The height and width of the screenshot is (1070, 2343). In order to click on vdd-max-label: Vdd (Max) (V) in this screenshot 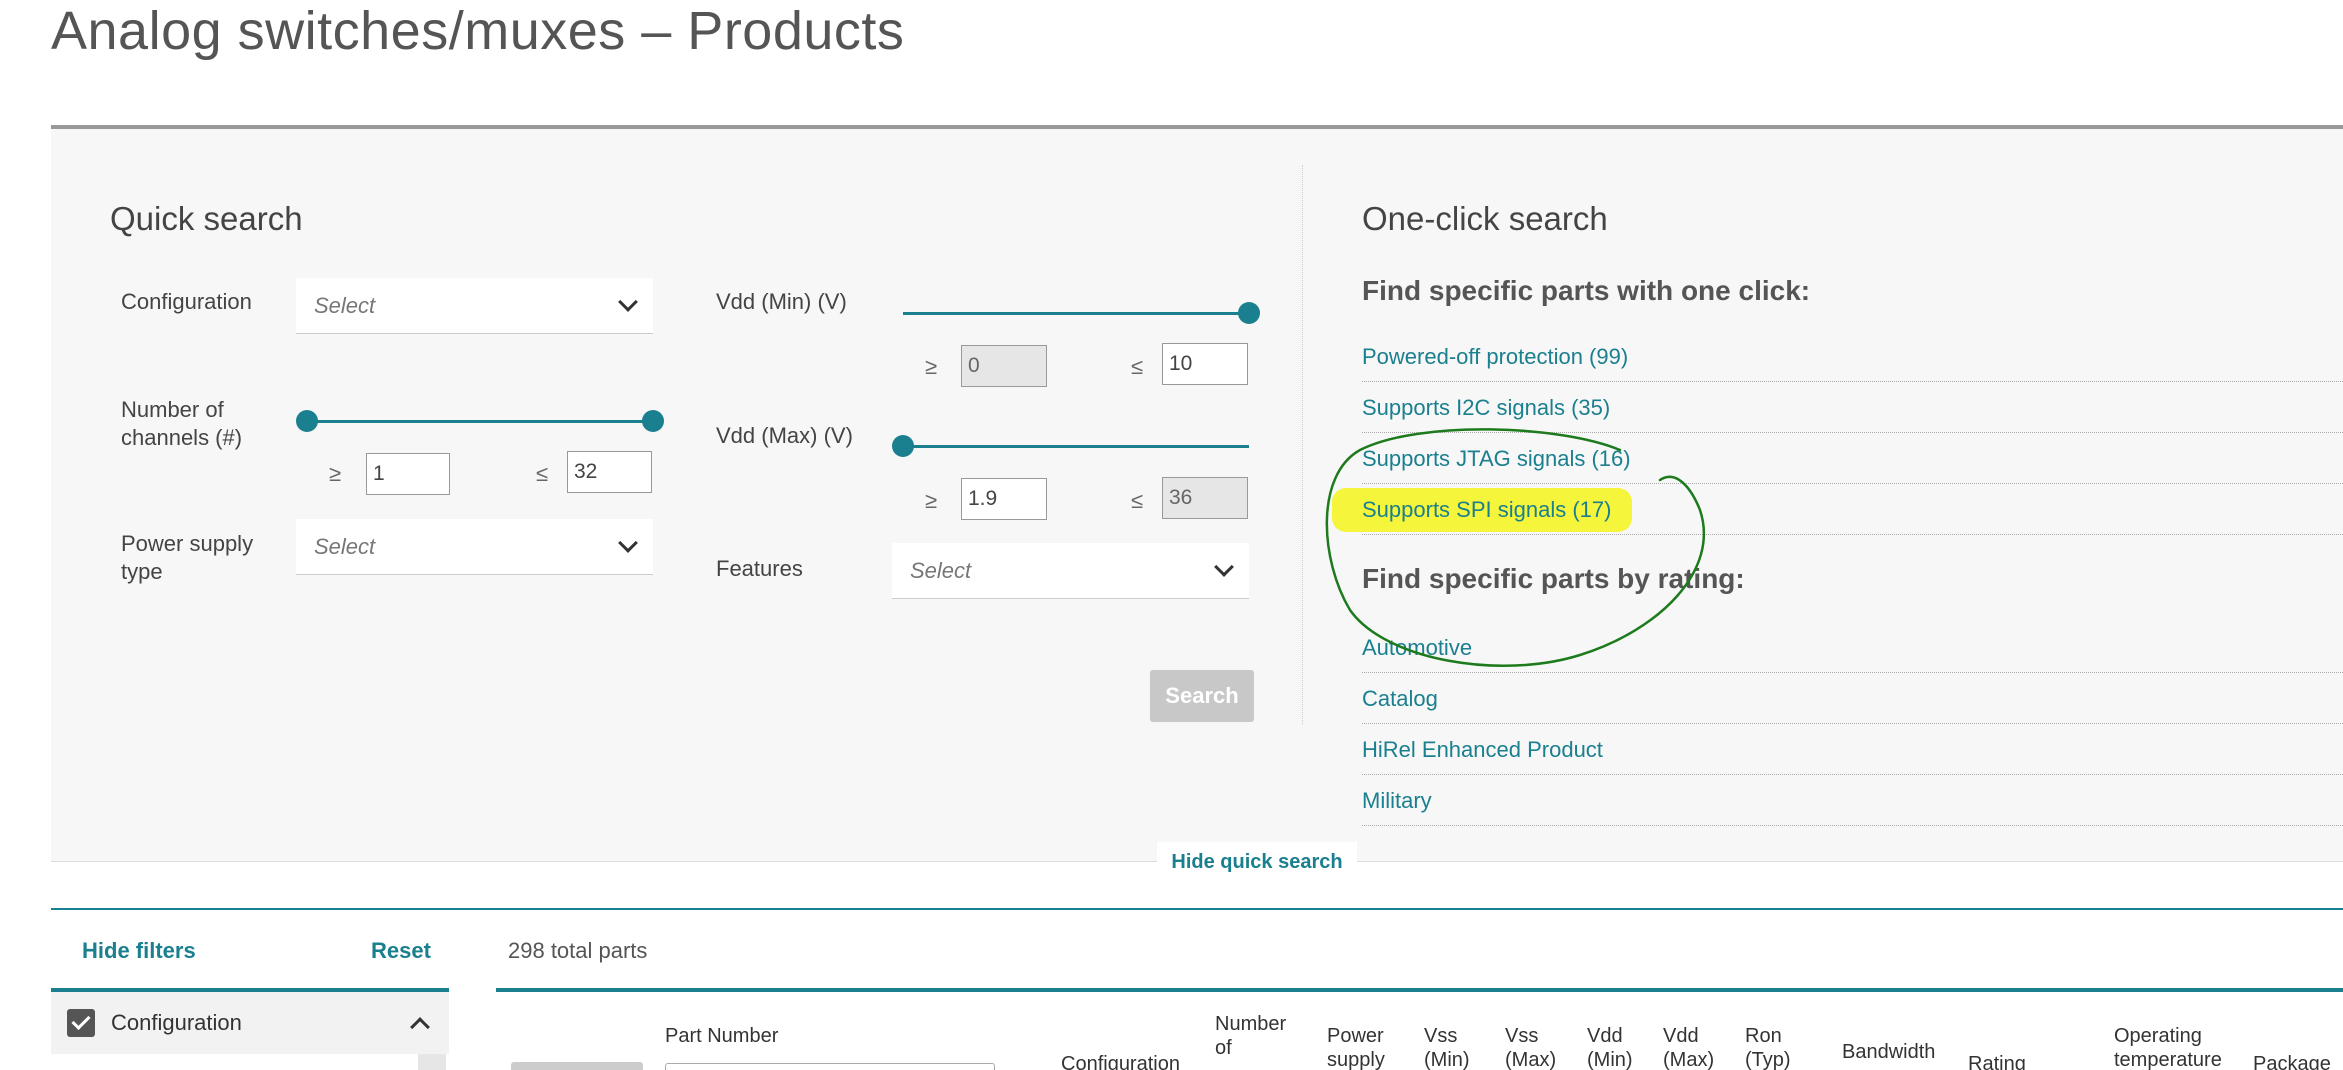, I will do `click(784, 435)`.